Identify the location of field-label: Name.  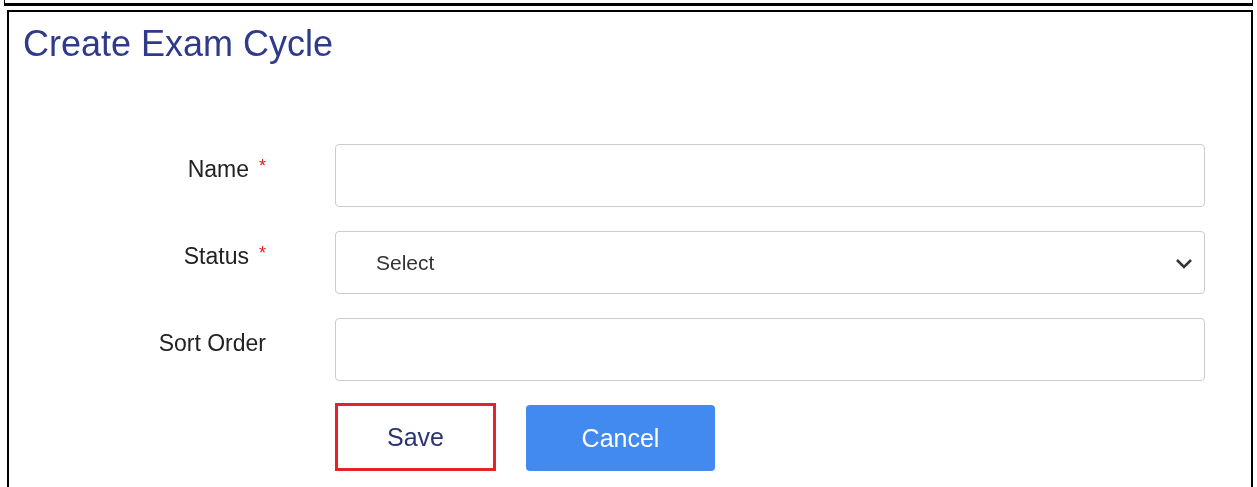
(218, 169).